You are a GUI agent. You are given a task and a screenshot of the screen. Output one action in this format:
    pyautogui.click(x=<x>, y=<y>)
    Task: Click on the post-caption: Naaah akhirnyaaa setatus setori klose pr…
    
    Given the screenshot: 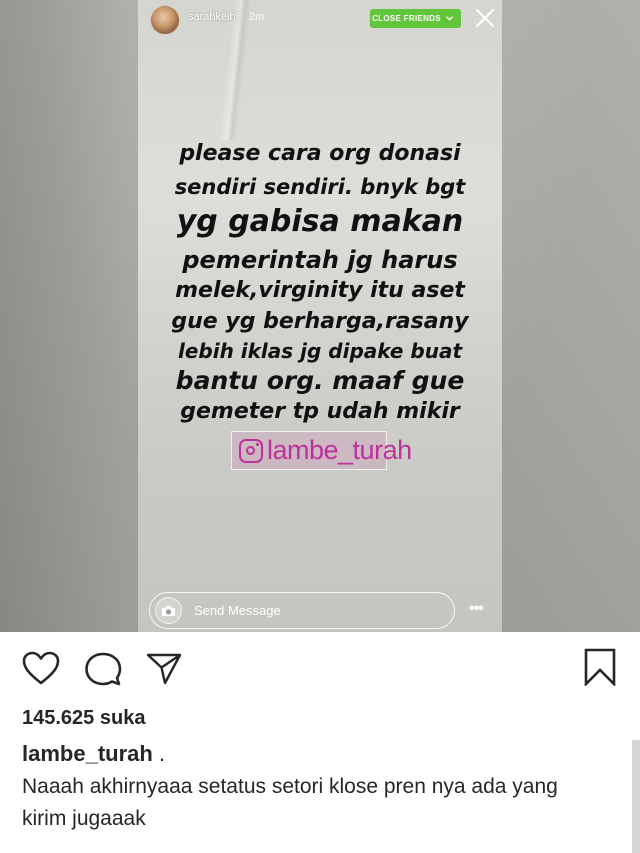 What is the action you would take?
    pyautogui.click(x=290, y=802)
    